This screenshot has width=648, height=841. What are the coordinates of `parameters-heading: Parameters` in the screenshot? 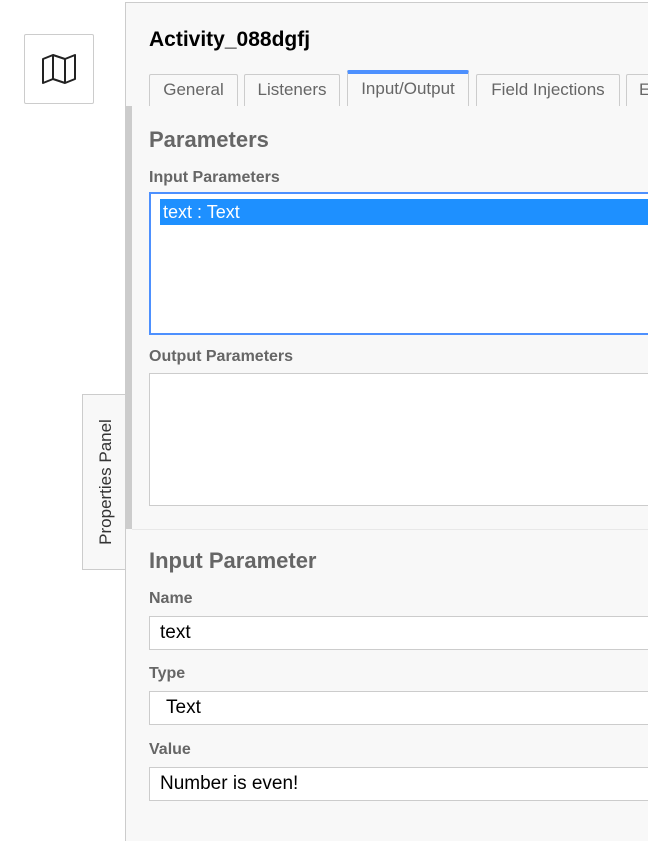 It's located at (209, 139).